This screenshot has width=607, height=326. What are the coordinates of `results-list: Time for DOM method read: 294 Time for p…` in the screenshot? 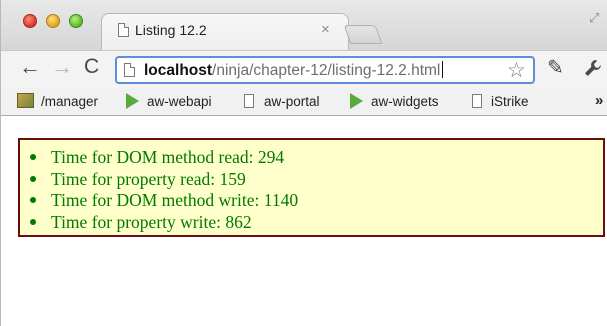 It's located at (164, 190).